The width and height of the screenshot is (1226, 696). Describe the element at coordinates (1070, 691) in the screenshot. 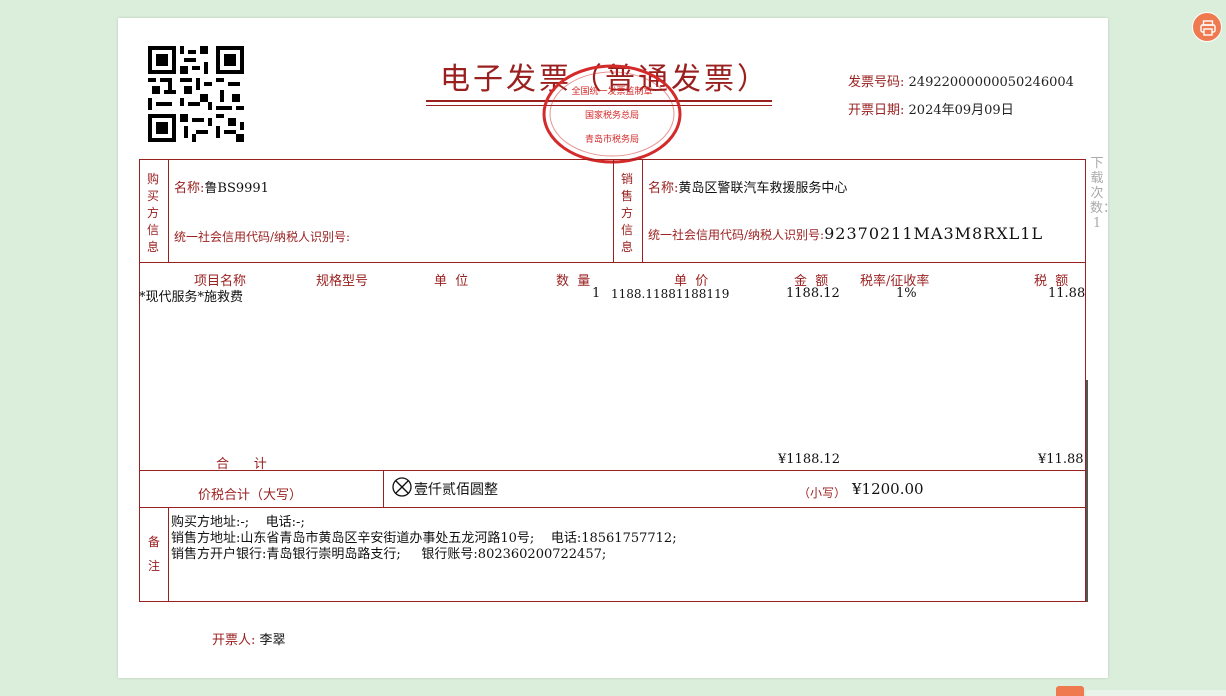

I see `corner-app-icon` at that location.